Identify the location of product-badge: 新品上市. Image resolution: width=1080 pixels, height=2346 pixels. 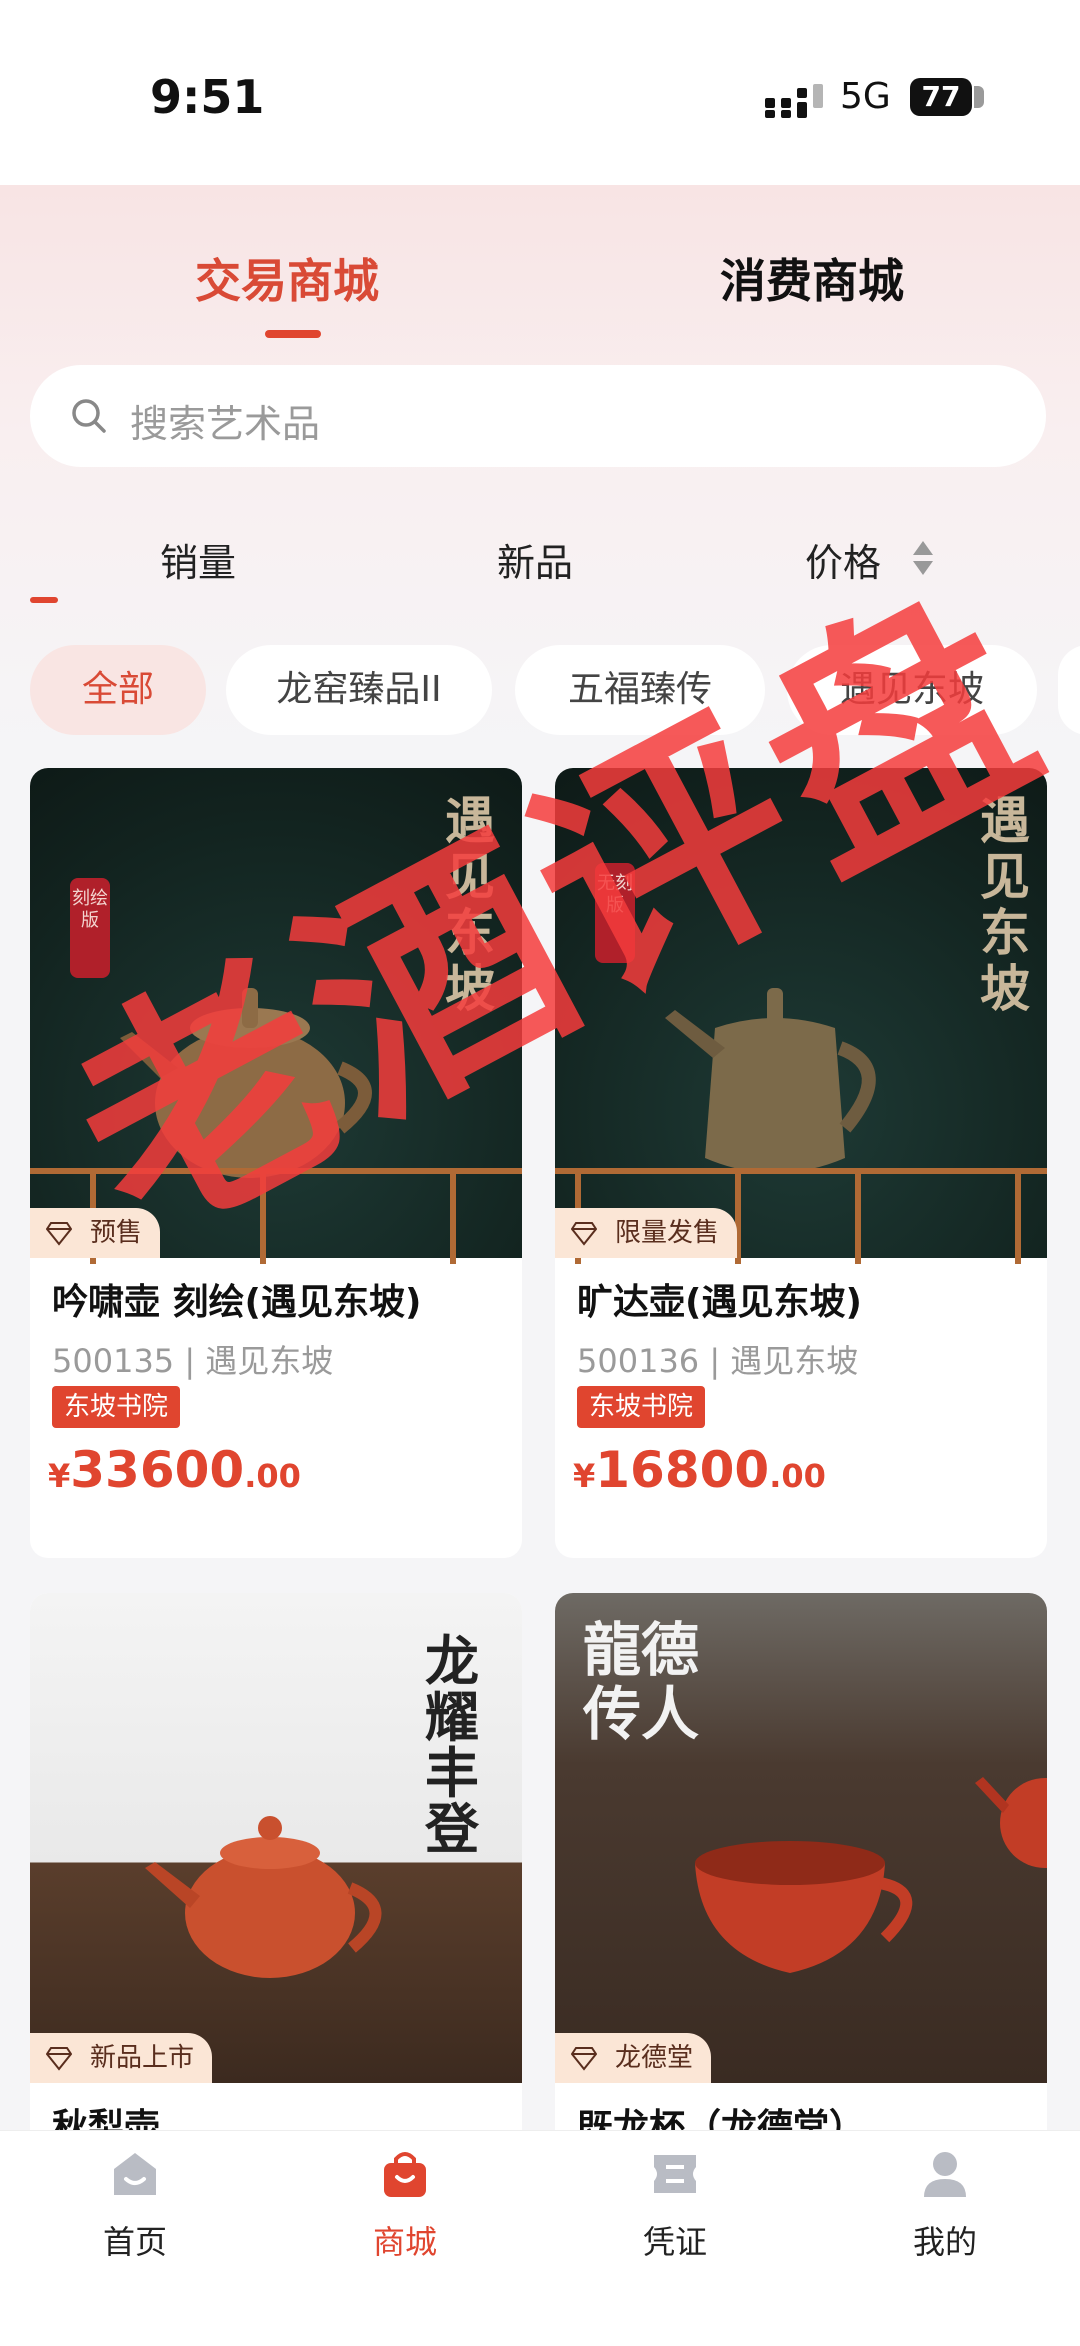
(121, 2058).